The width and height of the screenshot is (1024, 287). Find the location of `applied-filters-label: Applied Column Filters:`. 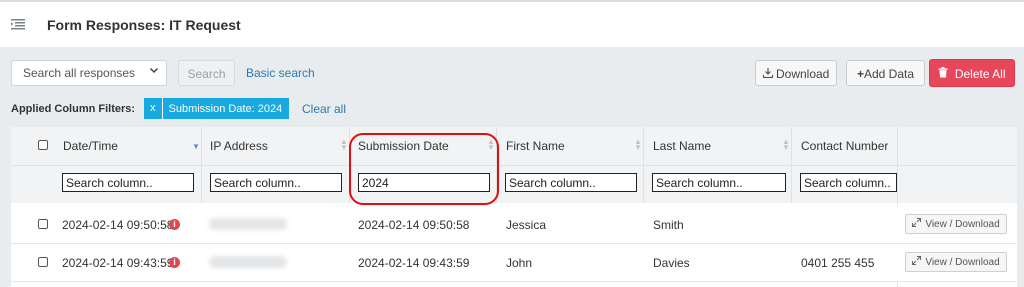

applied-filters-label: Applied Column Filters: is located at coordinates (73, 109).